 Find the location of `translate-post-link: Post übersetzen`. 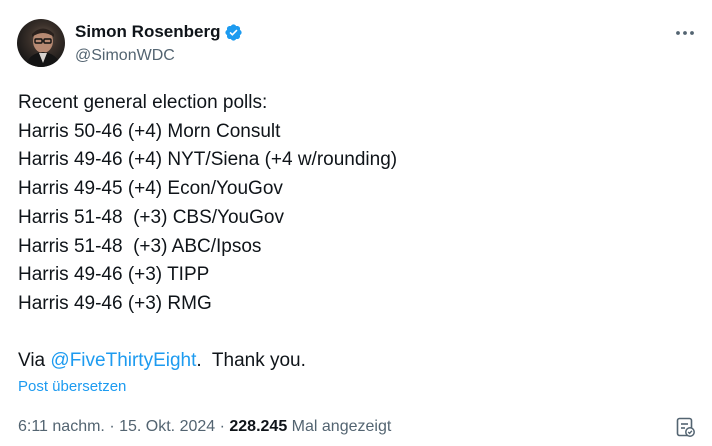

translate-post-link: Post übersetzen is located at coordinates (72, 386).